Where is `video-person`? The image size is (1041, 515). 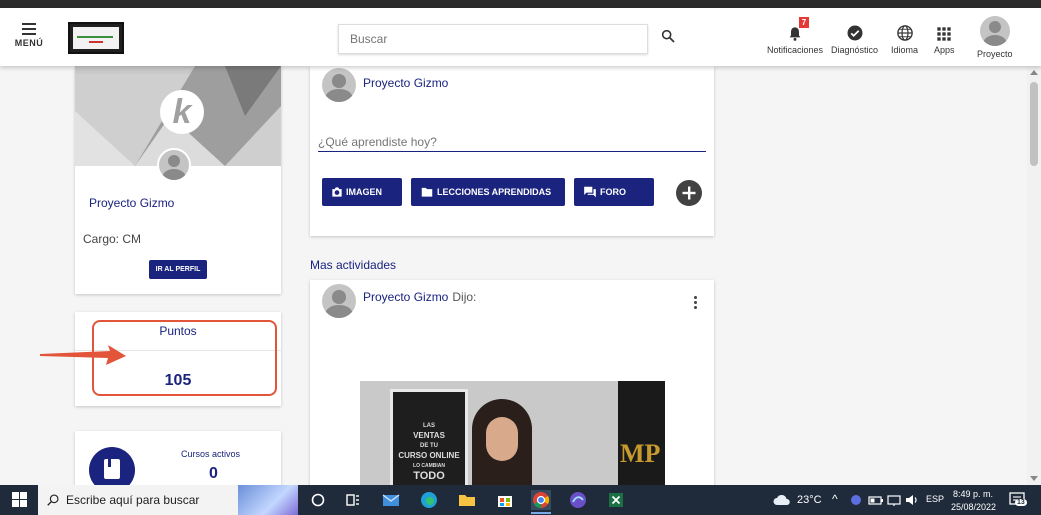 video-person is located at coordinates (502, 445).